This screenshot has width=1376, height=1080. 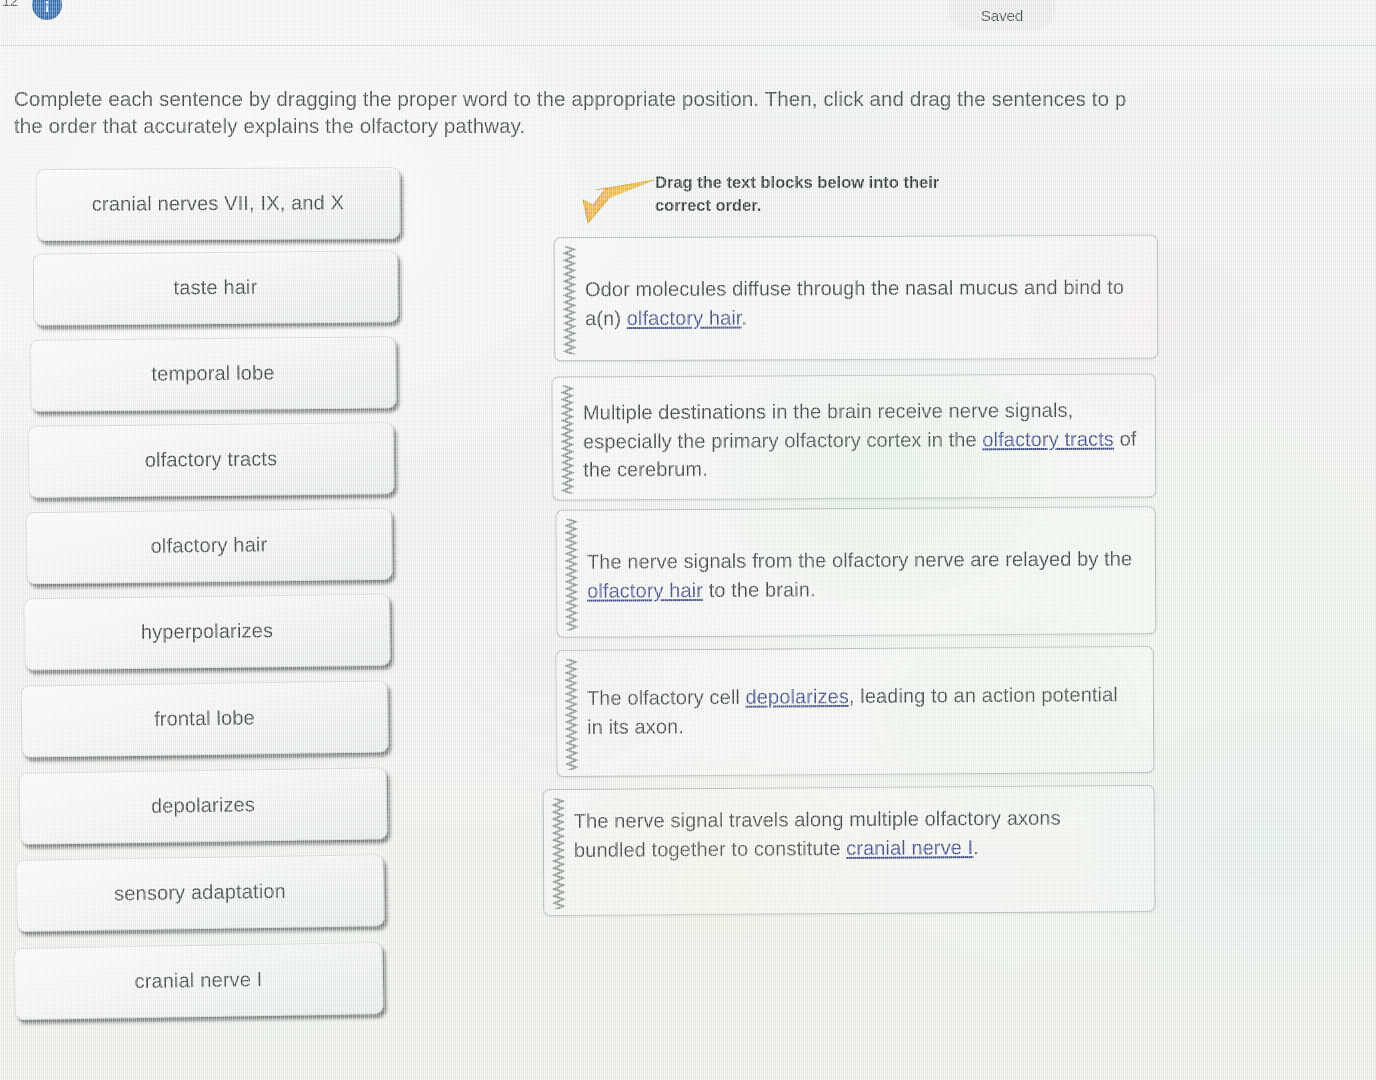 What do you see at coordinates (797, 697) in the screenshot?
I see `sentence-blank-answer: depolarizes` at bounding box center [797, 697].